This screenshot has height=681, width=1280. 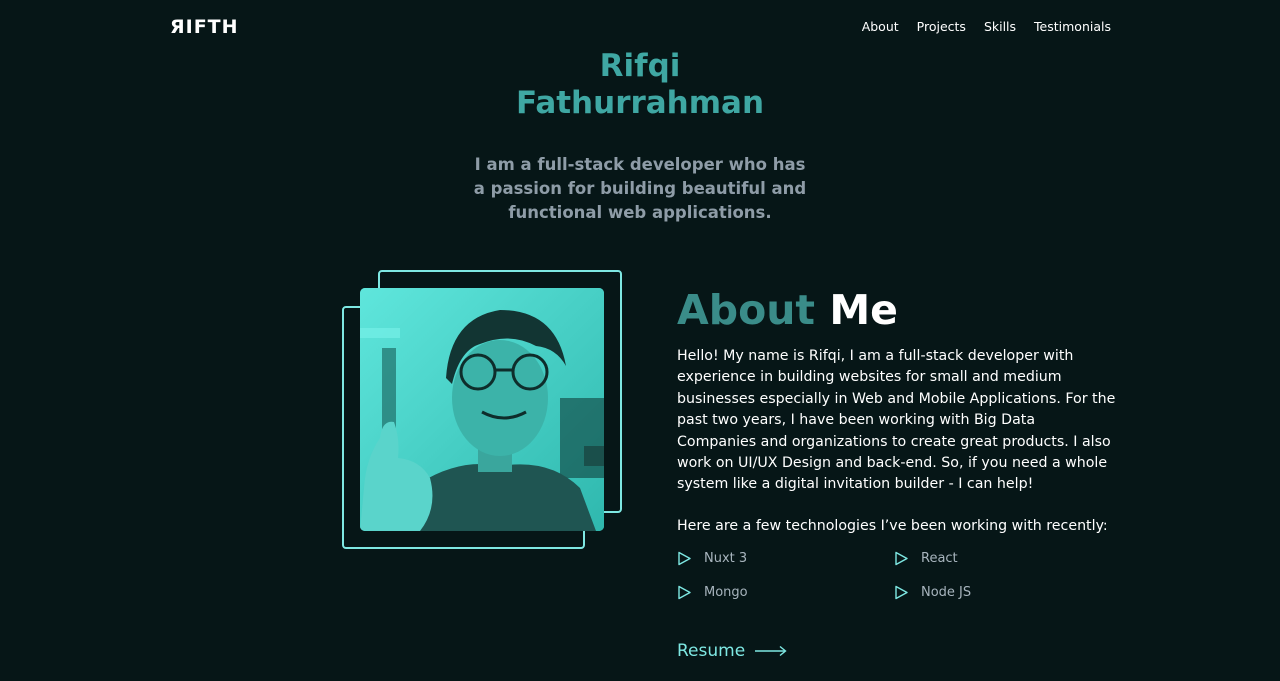 I want to click on profile-photo-illustration, so click(x=482, y=409).